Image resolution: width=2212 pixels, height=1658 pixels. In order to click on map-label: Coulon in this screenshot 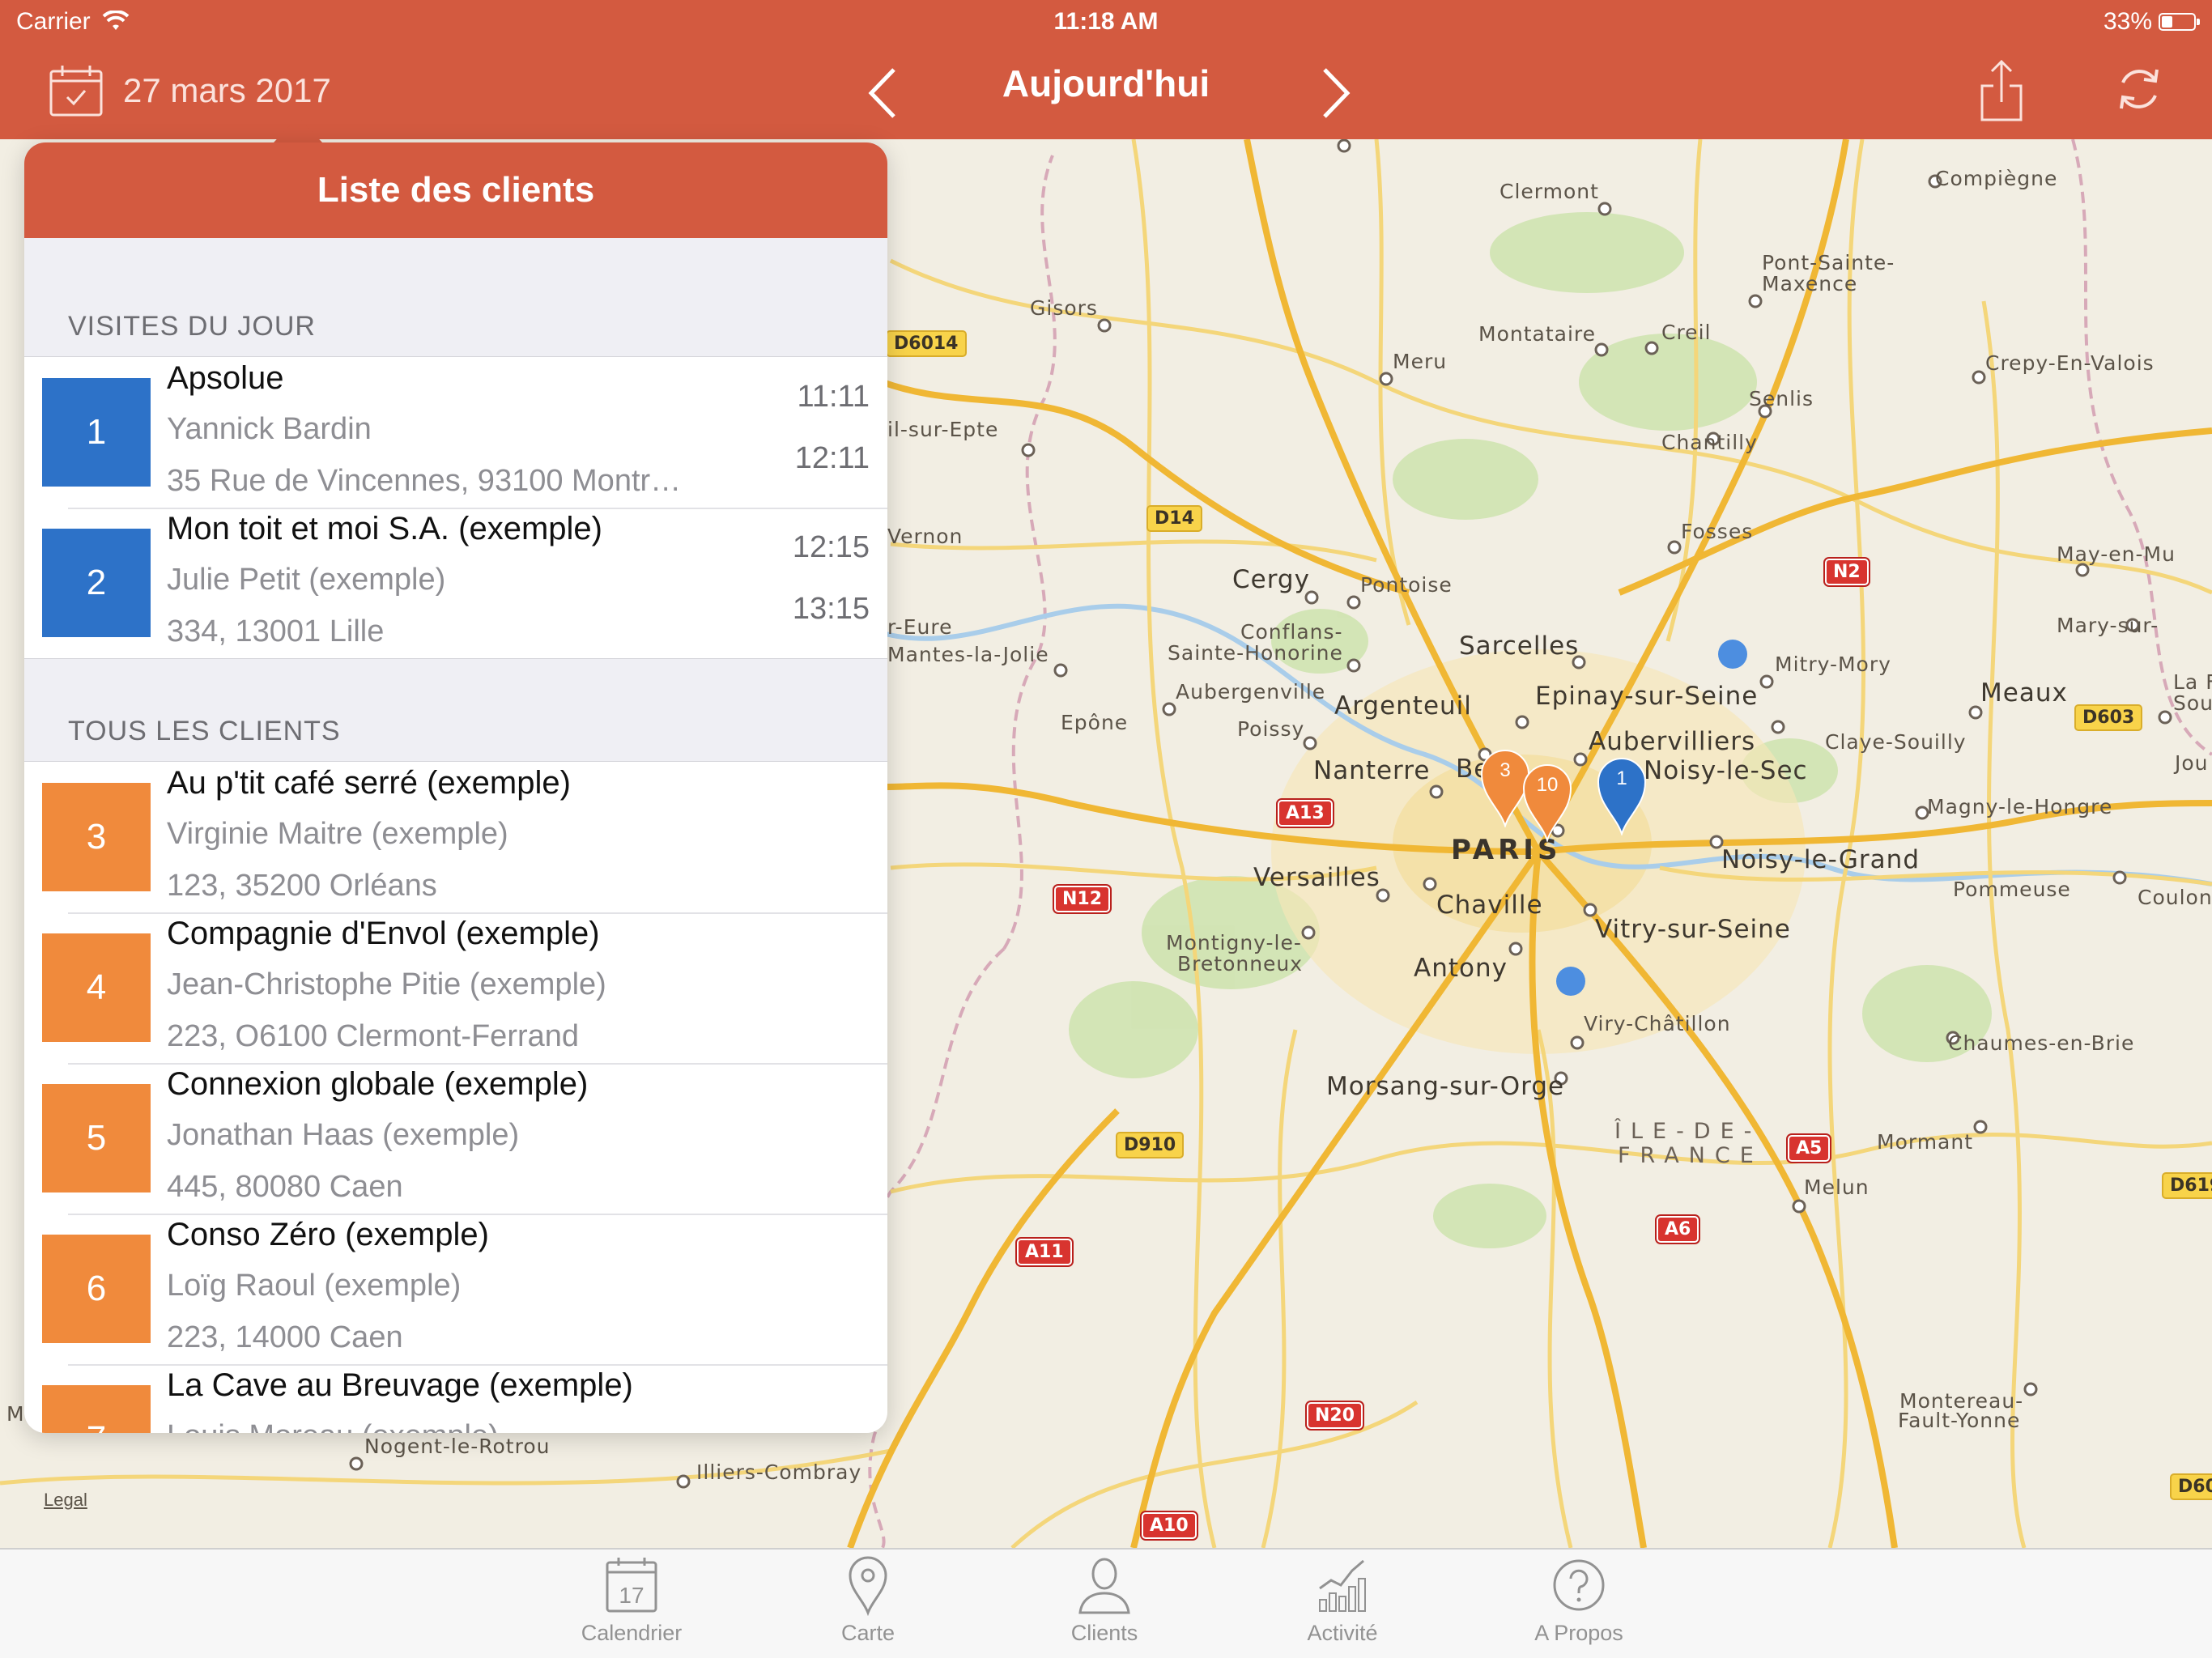, I will do `click(2175, 897)`.